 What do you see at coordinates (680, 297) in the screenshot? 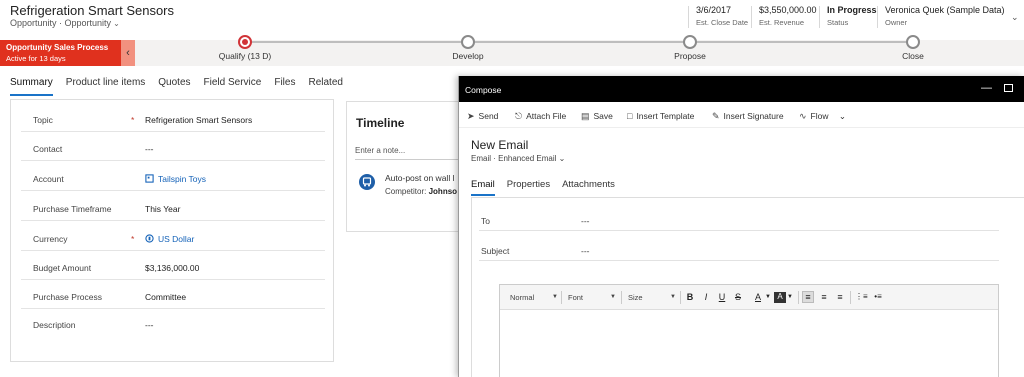
I see `toolbar-divider` at bounding box center [680, 297].